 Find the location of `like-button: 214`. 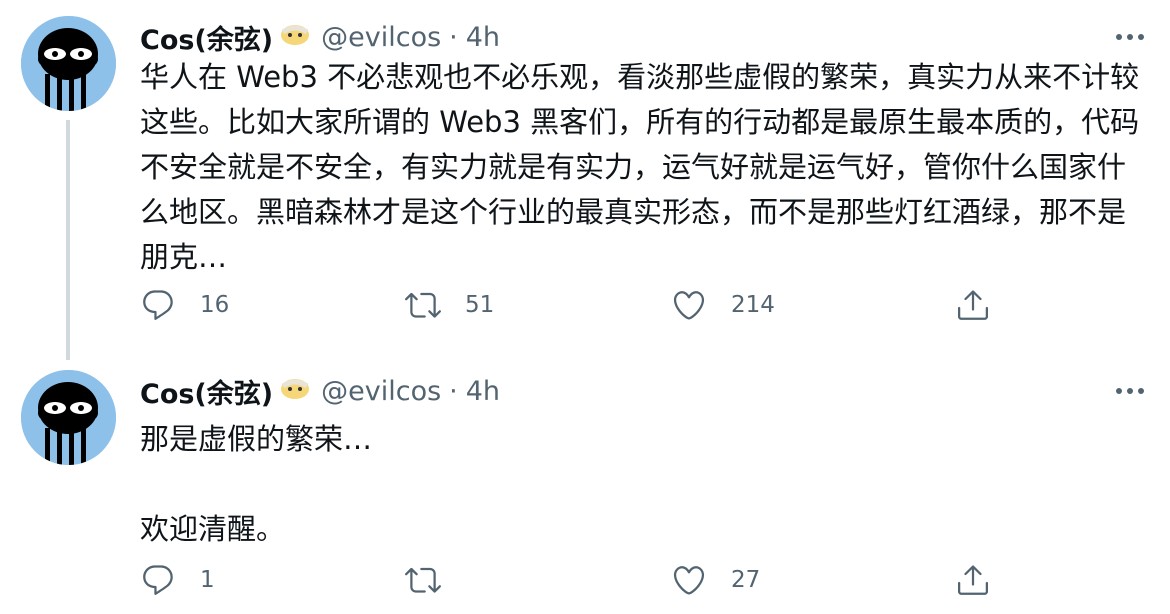

like-button: 214 is located at coordinates (723, 305).